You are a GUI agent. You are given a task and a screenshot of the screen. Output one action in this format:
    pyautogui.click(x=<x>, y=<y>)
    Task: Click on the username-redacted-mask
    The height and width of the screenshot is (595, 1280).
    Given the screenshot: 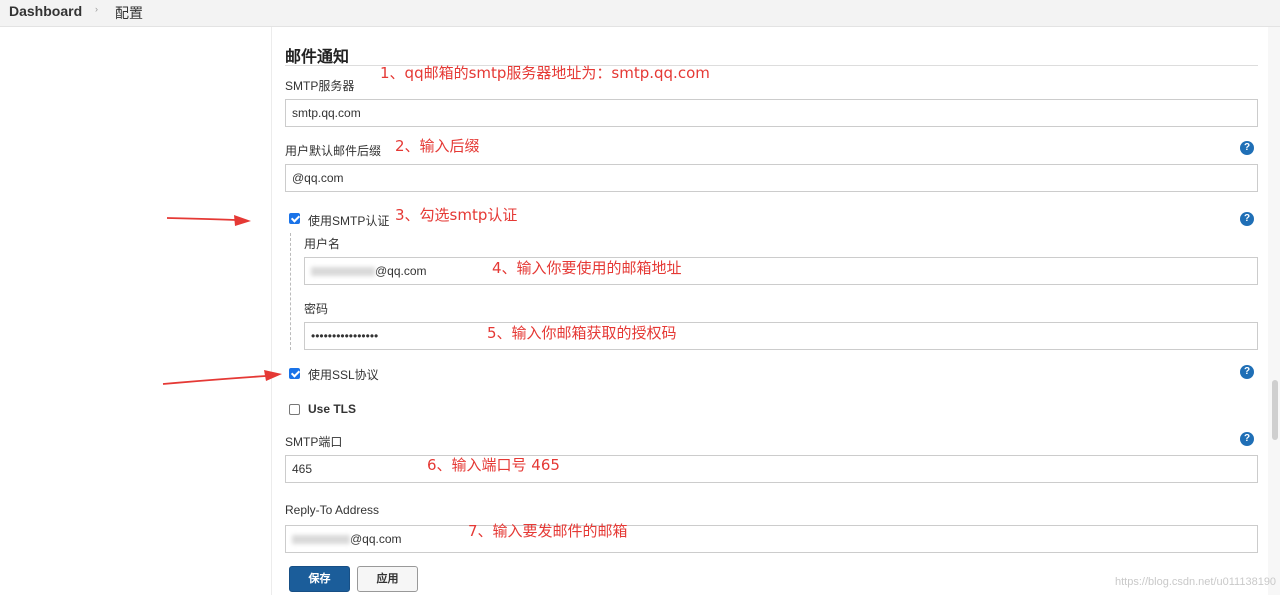 What is the action you would take?
    pyautogui.click(x=343, y=272)
    